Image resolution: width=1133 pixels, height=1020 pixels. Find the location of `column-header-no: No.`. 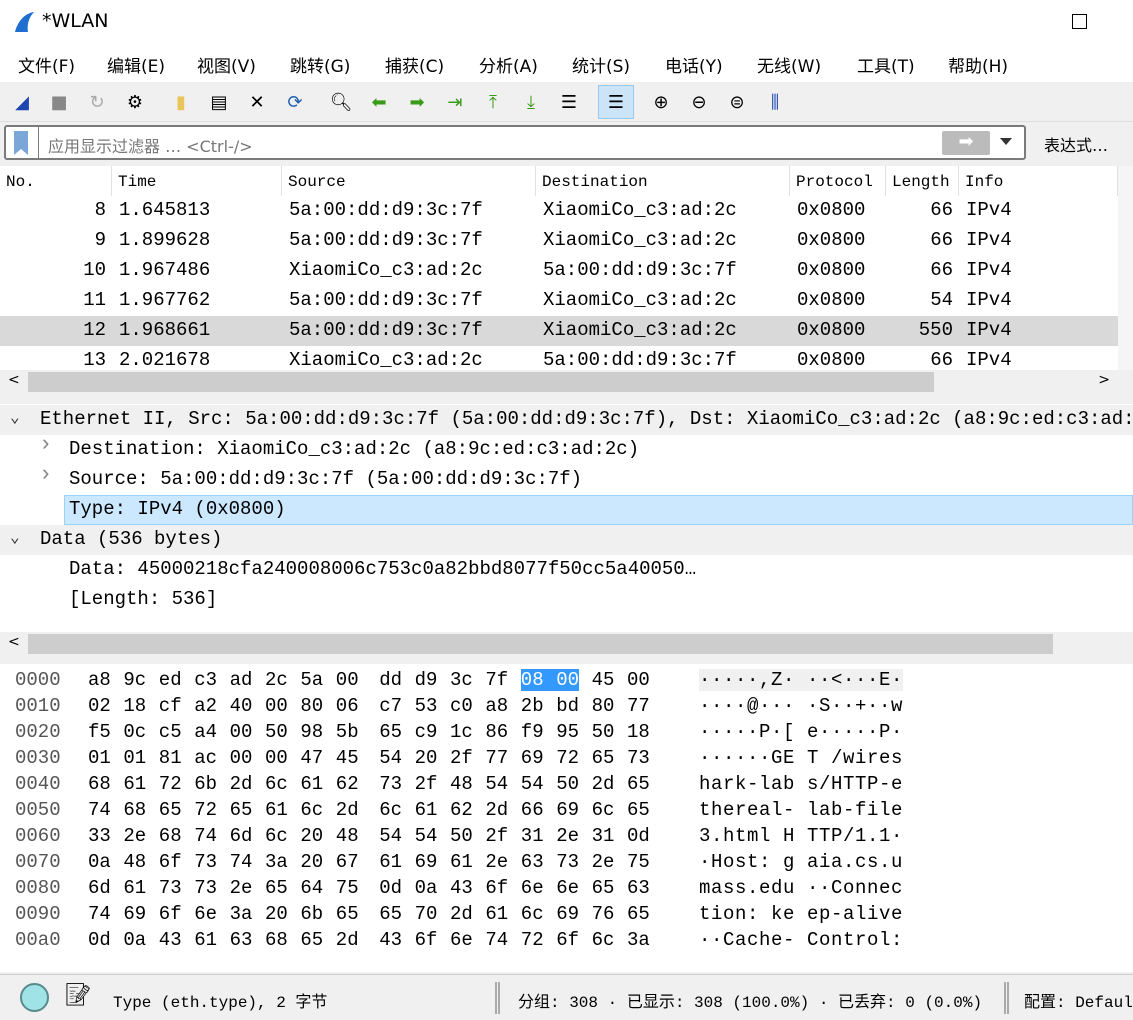

column-header-no: No. is located at coordinates (56, 181).